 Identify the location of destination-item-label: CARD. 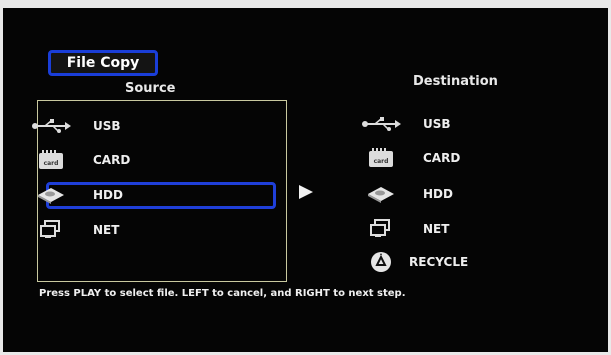
(442, 158).